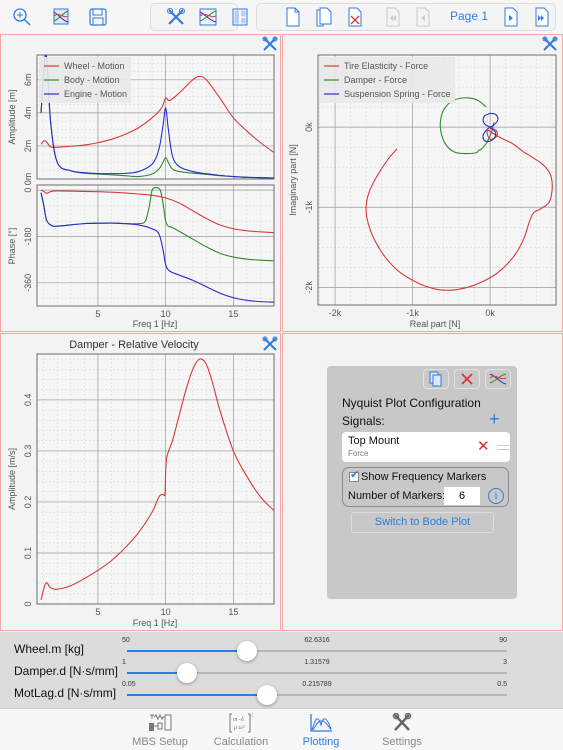 The width and height of the screenshot is (563, 750). I want to click on slider-label: MotLag.d [N·s/mm], so click(65, 693).